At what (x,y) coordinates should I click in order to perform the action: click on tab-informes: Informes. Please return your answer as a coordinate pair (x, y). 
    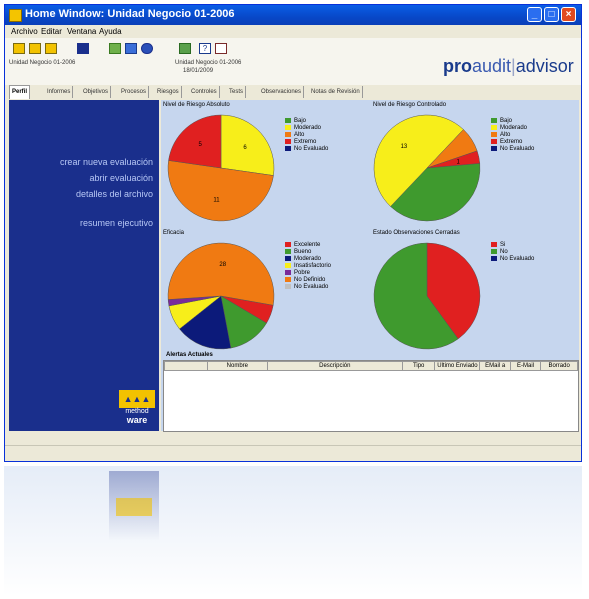
    Looking at the image, I should click on (59, 92).